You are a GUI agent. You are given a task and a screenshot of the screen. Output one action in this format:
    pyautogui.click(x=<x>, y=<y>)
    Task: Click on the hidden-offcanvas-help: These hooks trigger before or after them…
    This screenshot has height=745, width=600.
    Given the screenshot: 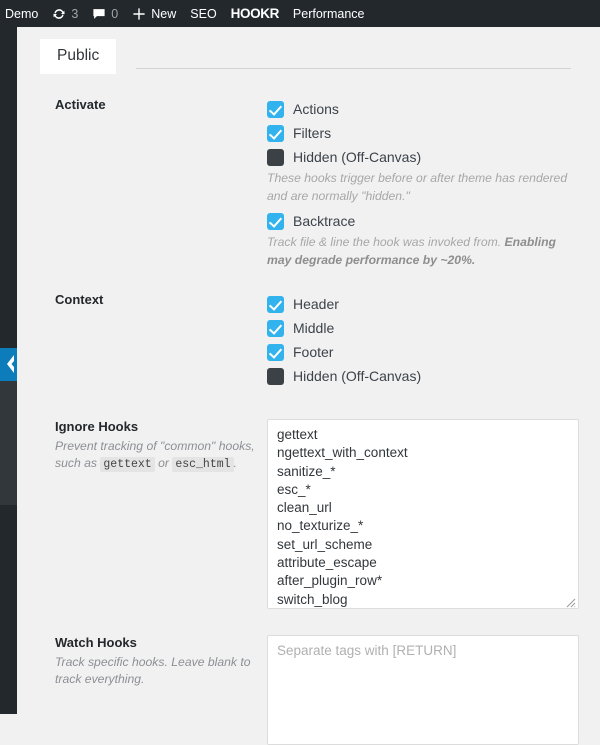 What is the action you would take?
    pyautogui.click(x=417, y=187)
    